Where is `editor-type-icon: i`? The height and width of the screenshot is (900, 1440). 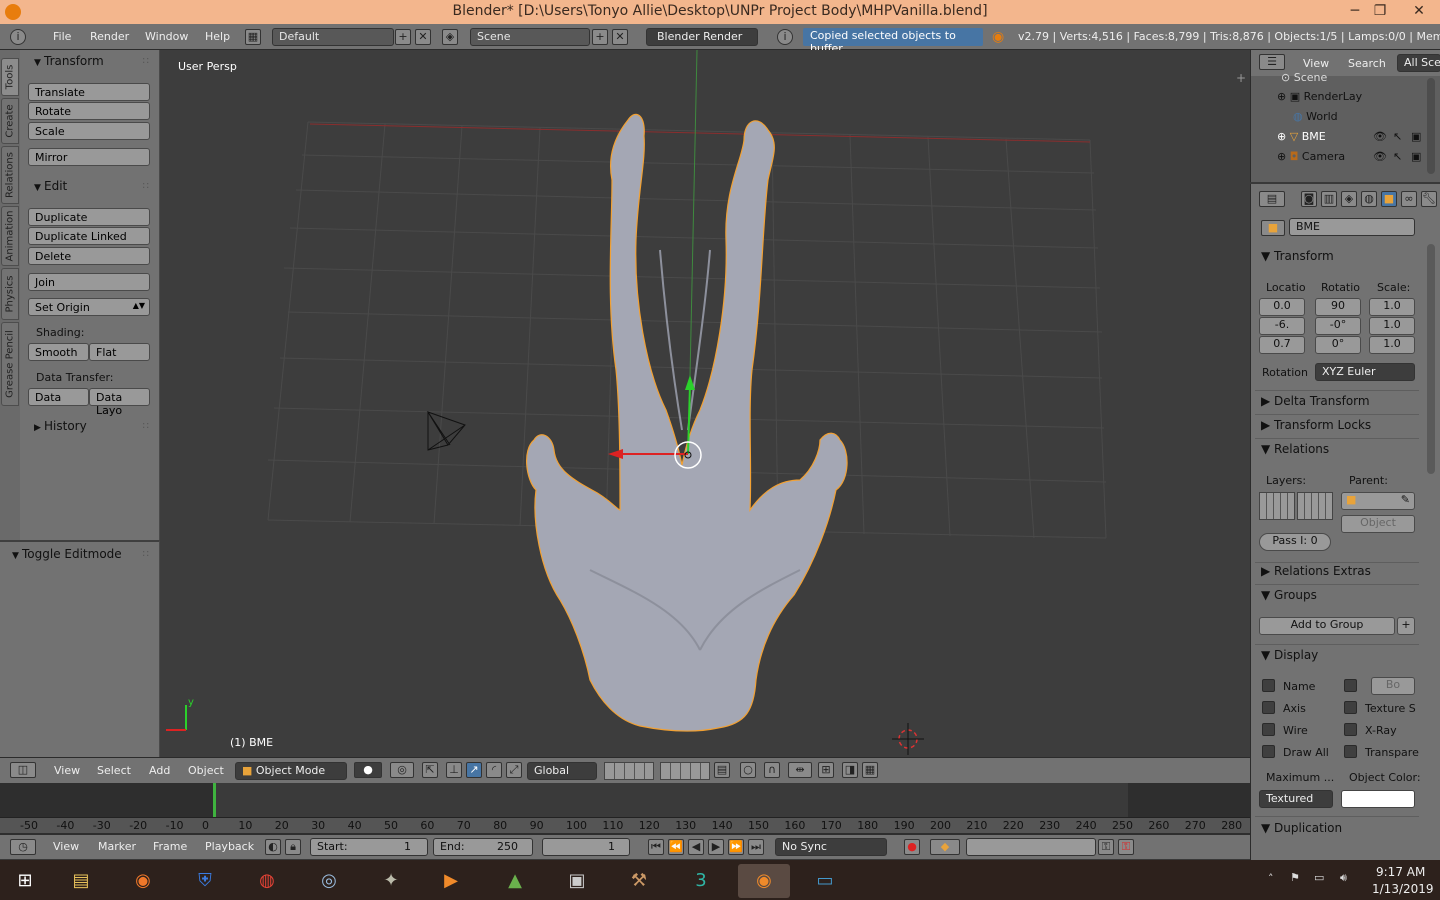 editor-type-icon: i is located at coordinates (18, 37).